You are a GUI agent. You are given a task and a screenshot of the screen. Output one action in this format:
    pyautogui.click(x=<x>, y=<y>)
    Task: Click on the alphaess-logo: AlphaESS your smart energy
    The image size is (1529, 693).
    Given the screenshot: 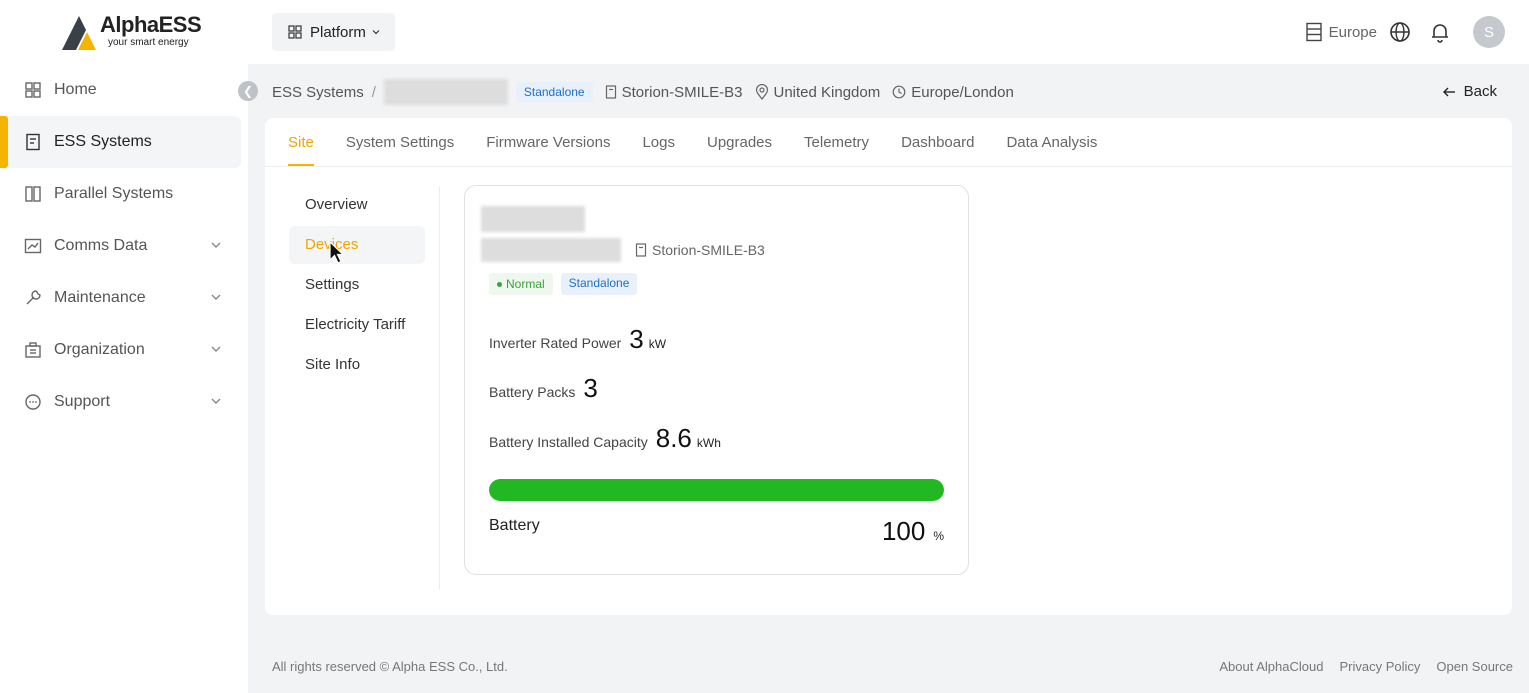 What is the action you would take?
    pyautogui.click(x=131, y=33)
    